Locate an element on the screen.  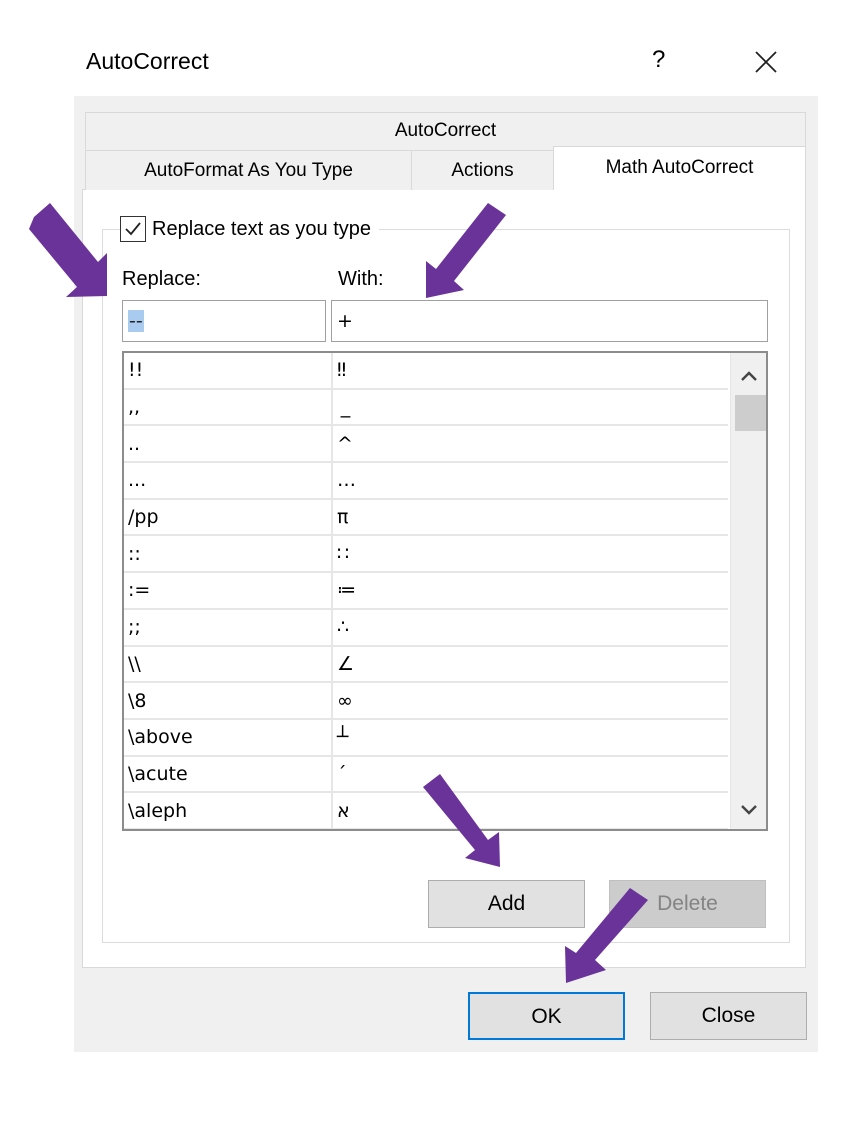
replace-text-checkbox is located at coordinates (133, 229).